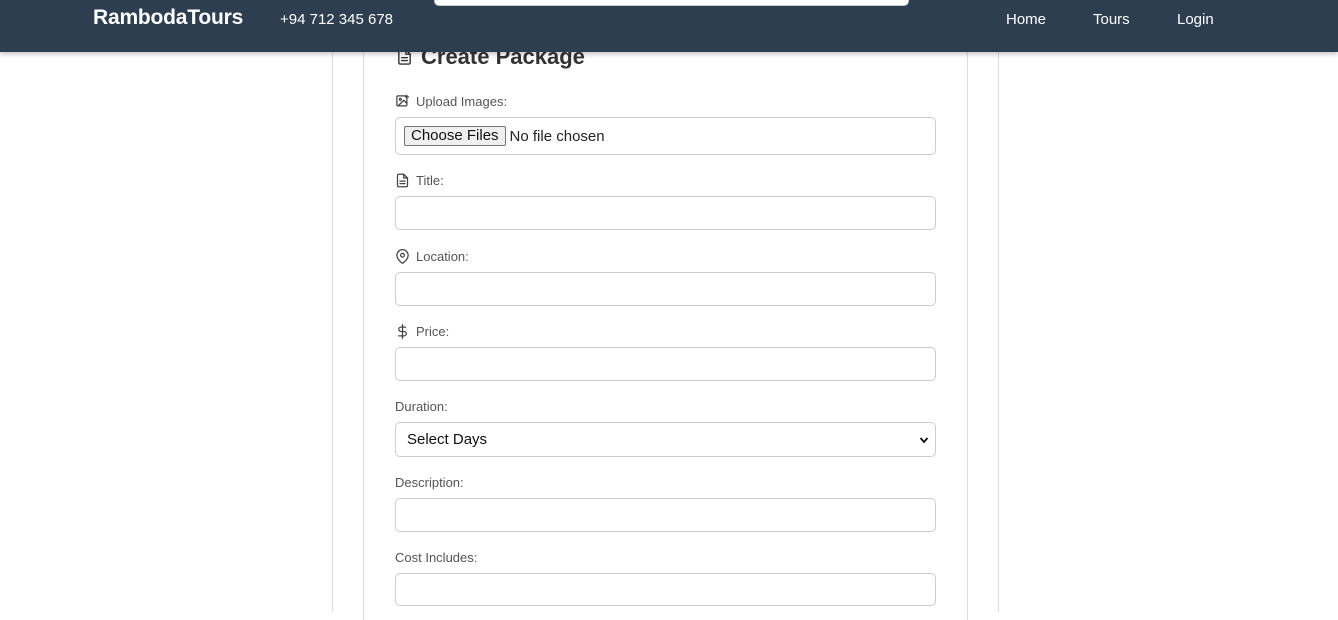 The image size is (1338, 620). What do you see at coordinates (337, 19) in the screenshot?
I see `phone-number: +94 712 345 678` at bounding box center [337, 19].